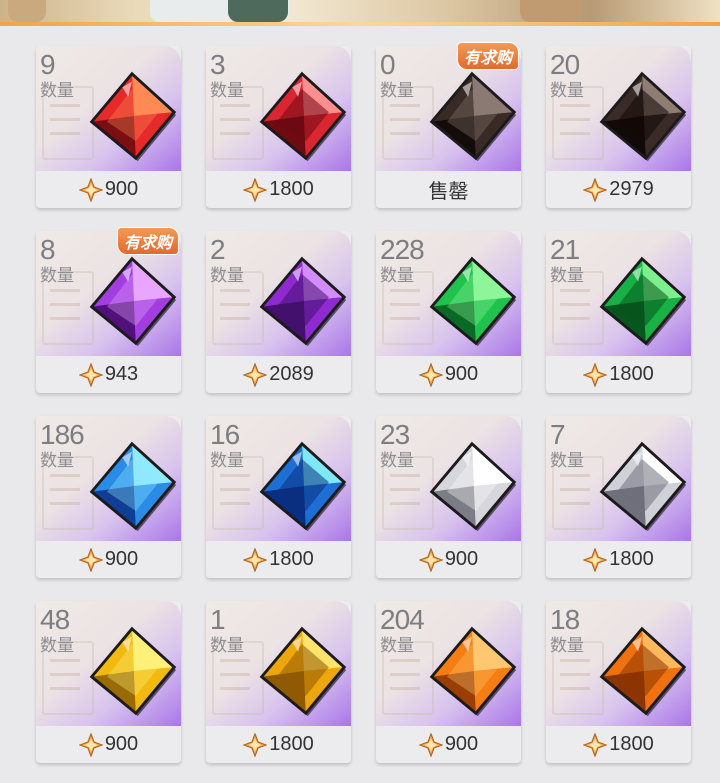 The width and height of the screenshot is (720, 783). I want to click on quantity-value: 16, so click(225, 434).